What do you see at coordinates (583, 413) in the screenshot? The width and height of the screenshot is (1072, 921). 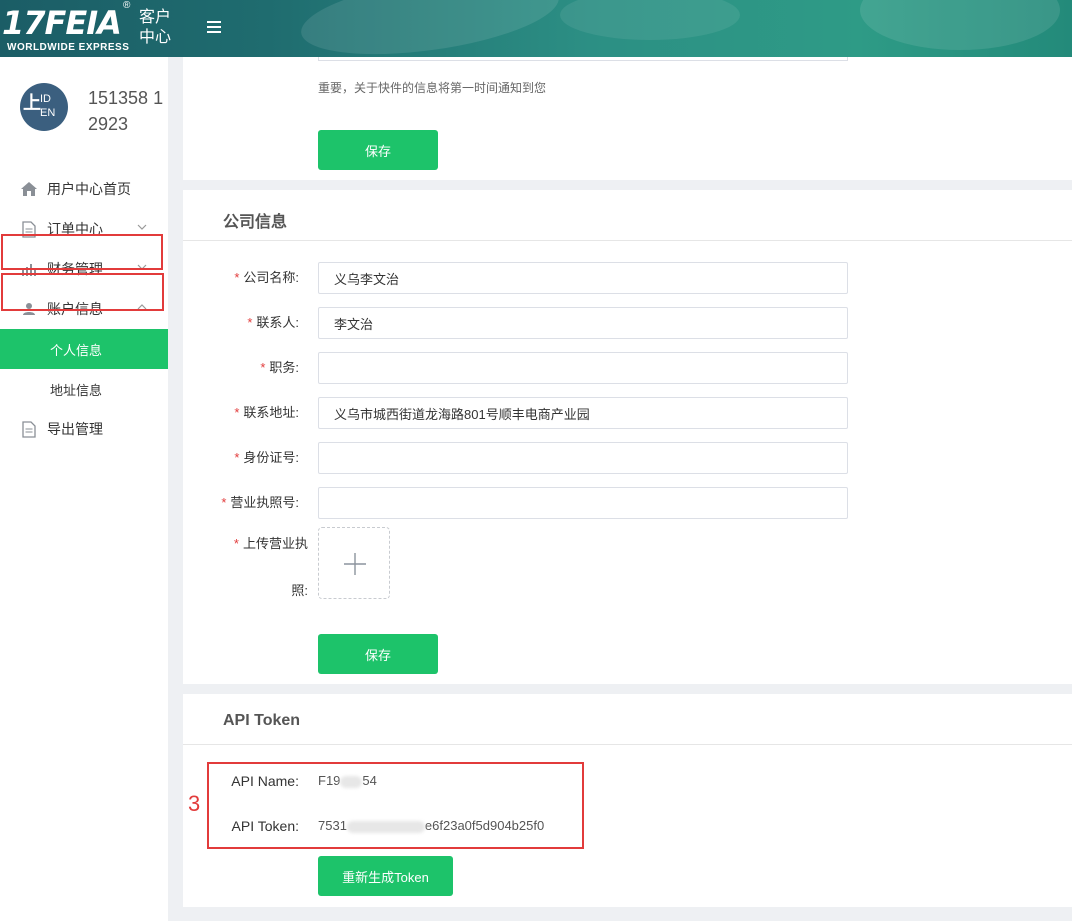 I see `address-input` at bounding box center [583, 413].